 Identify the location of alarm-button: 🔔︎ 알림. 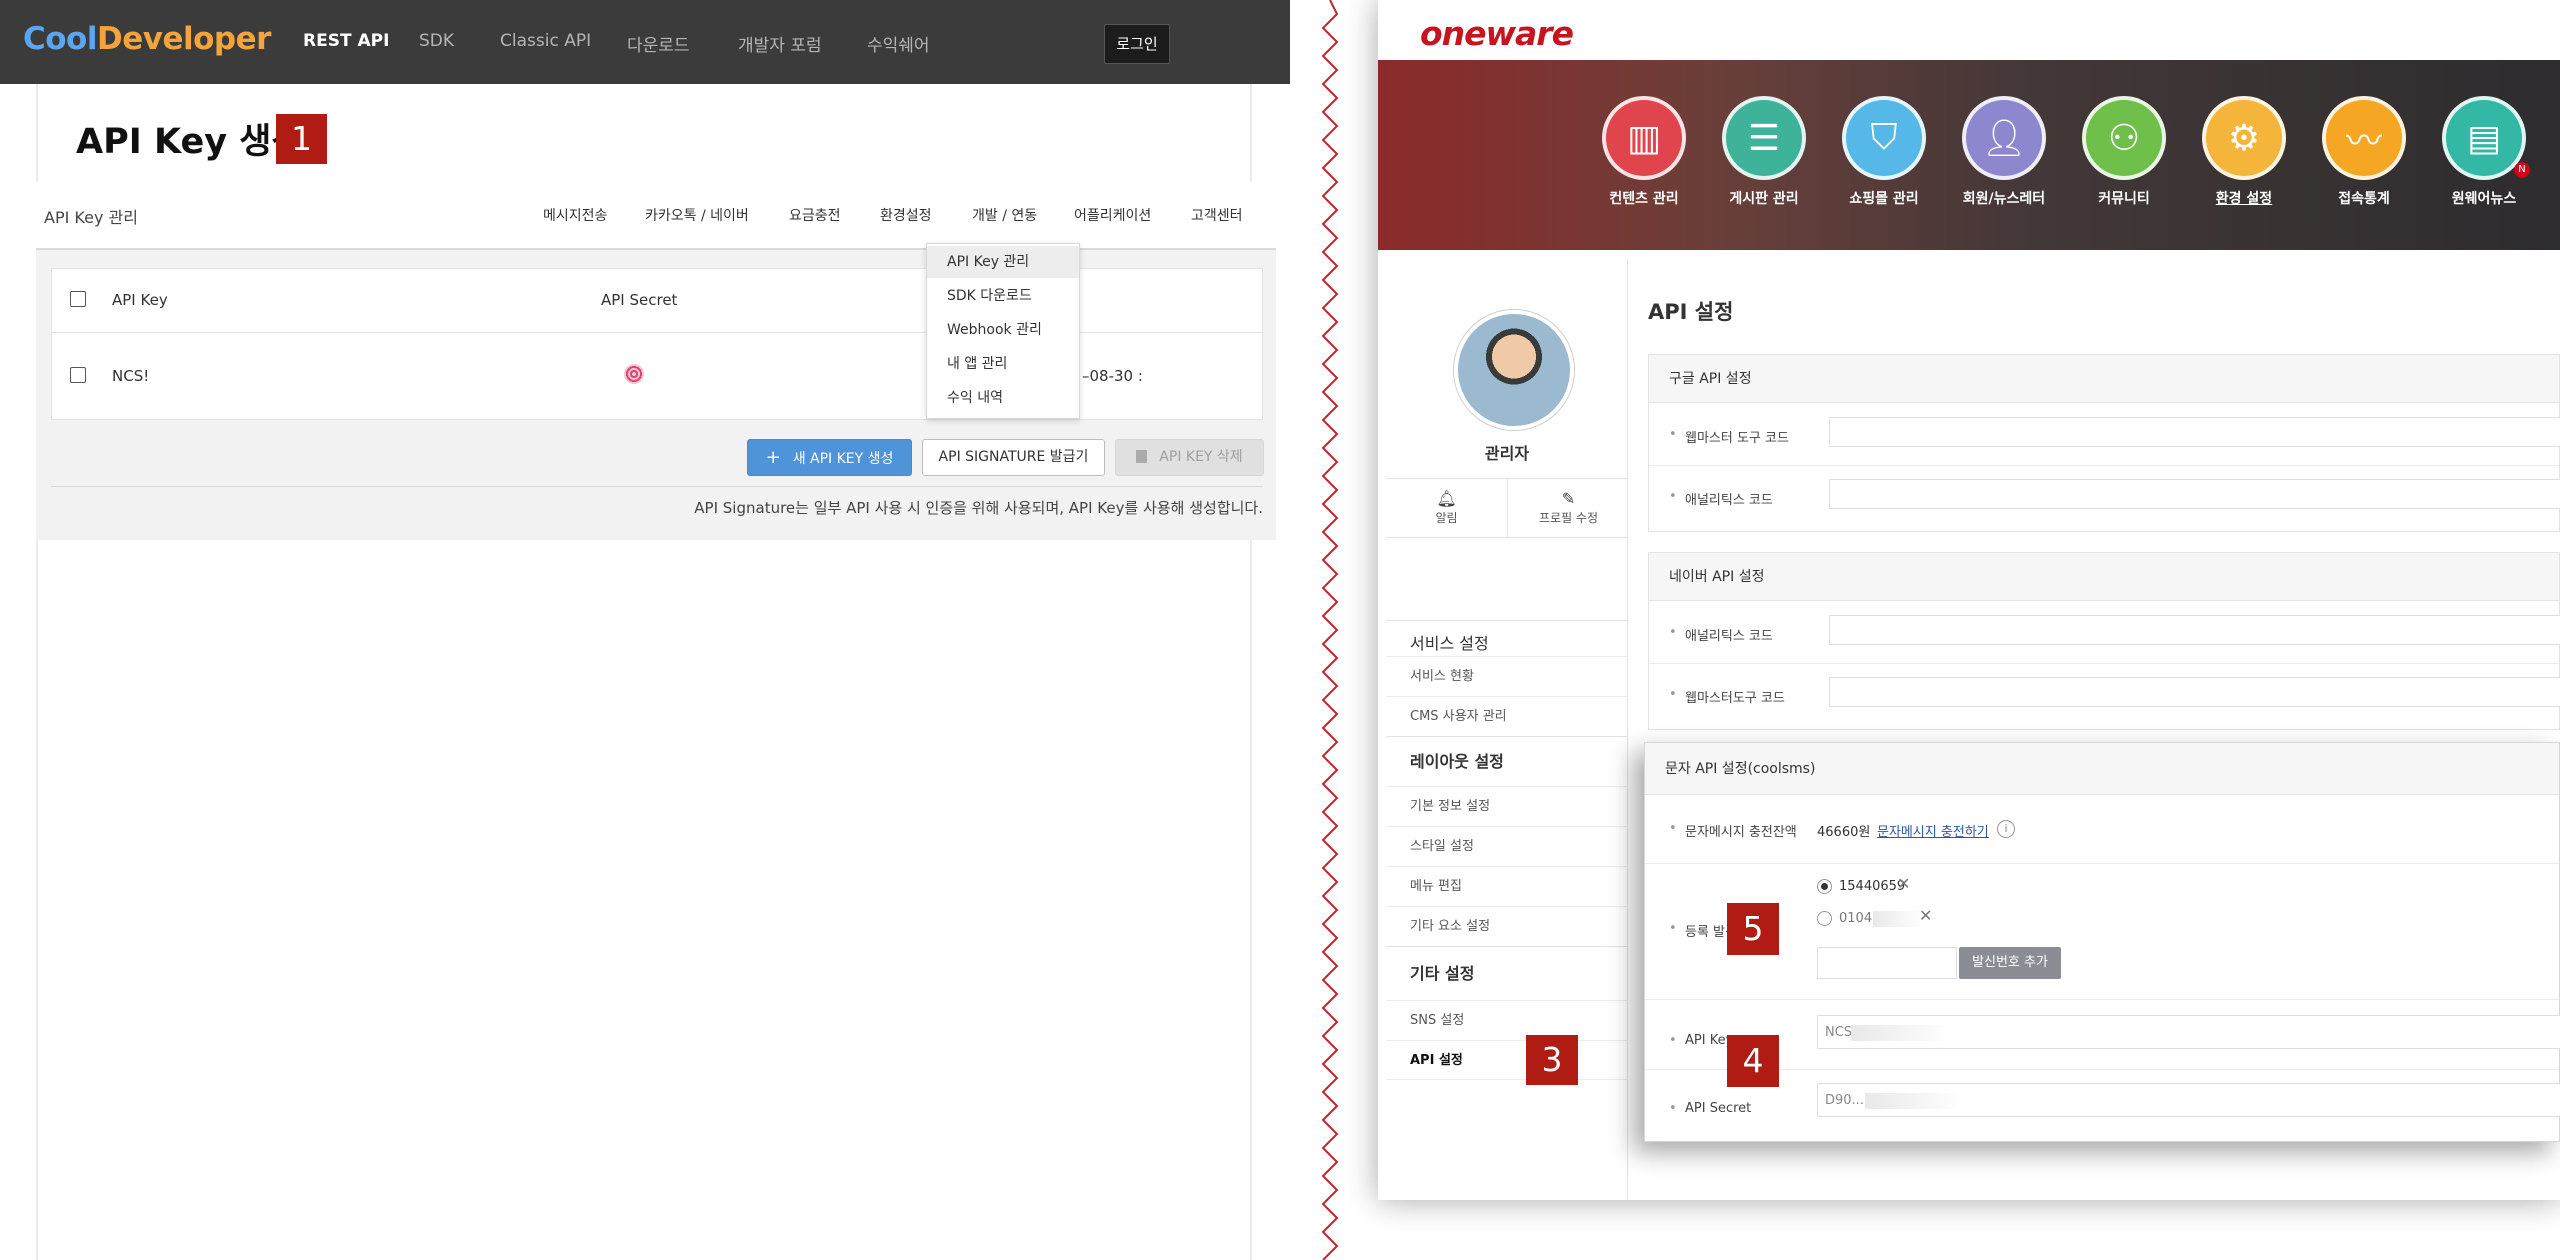
(1446, 508).